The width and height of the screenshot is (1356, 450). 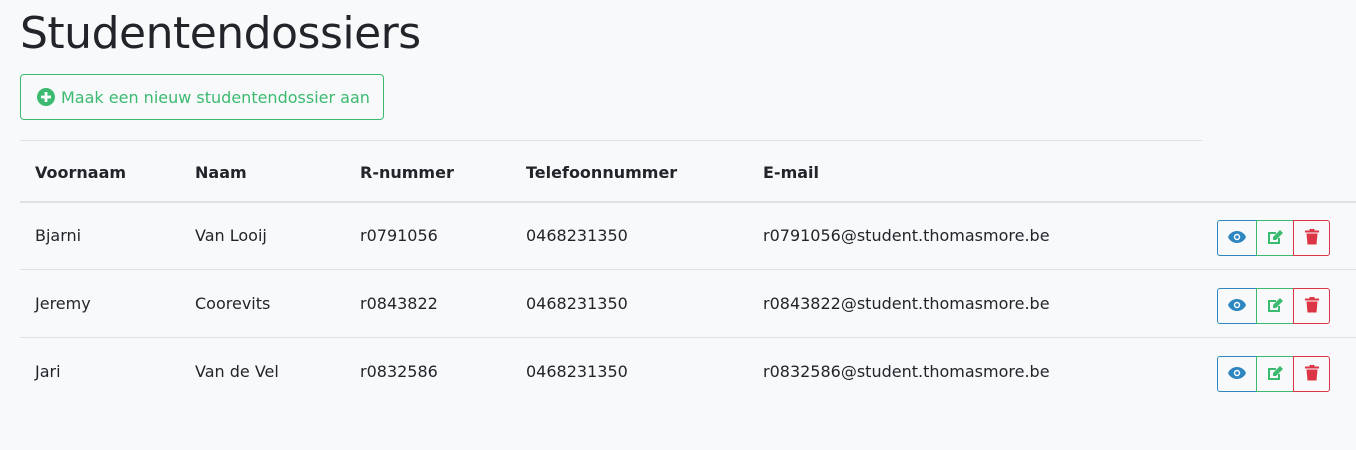 What do you see at coordinates (602, 172) in the screenshot?
I see `header-telefoonnummer: Telefoonnummer` at bounding box center [602, 172].